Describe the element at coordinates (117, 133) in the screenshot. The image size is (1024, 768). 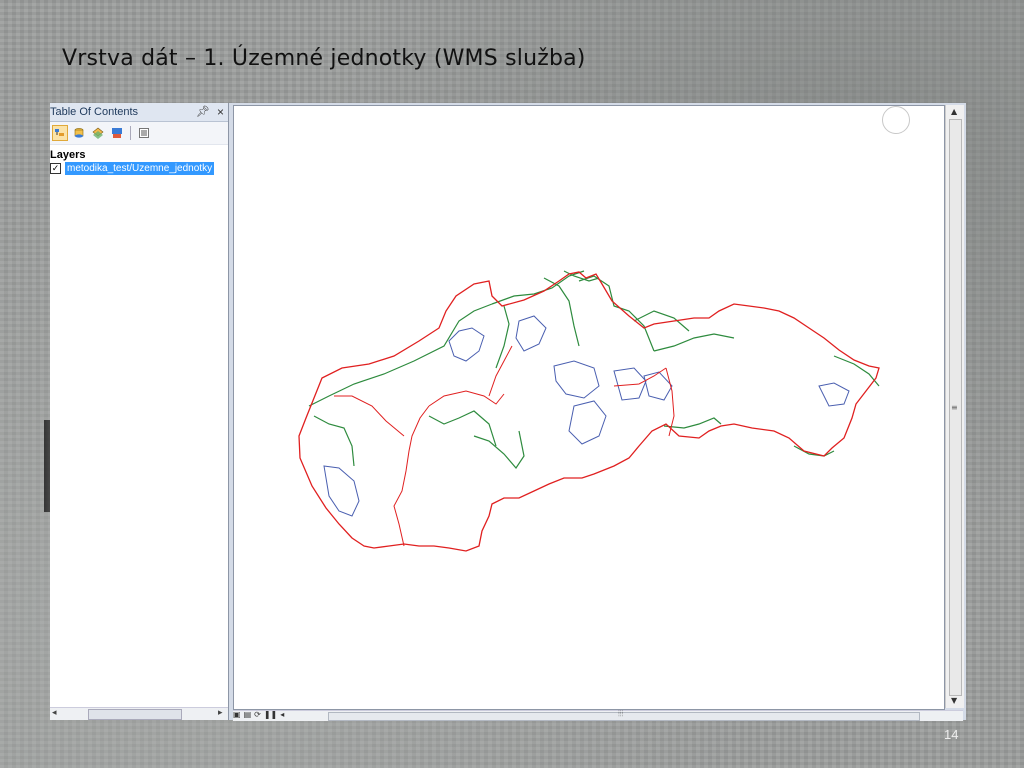
I see `list-by-selection-icon` at that location.